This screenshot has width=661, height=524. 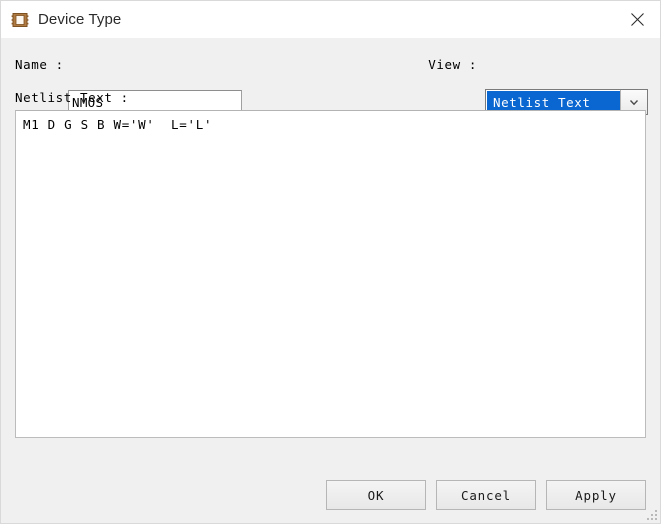 I want to click on window-title: Device Type, so click(x=80, y=19).